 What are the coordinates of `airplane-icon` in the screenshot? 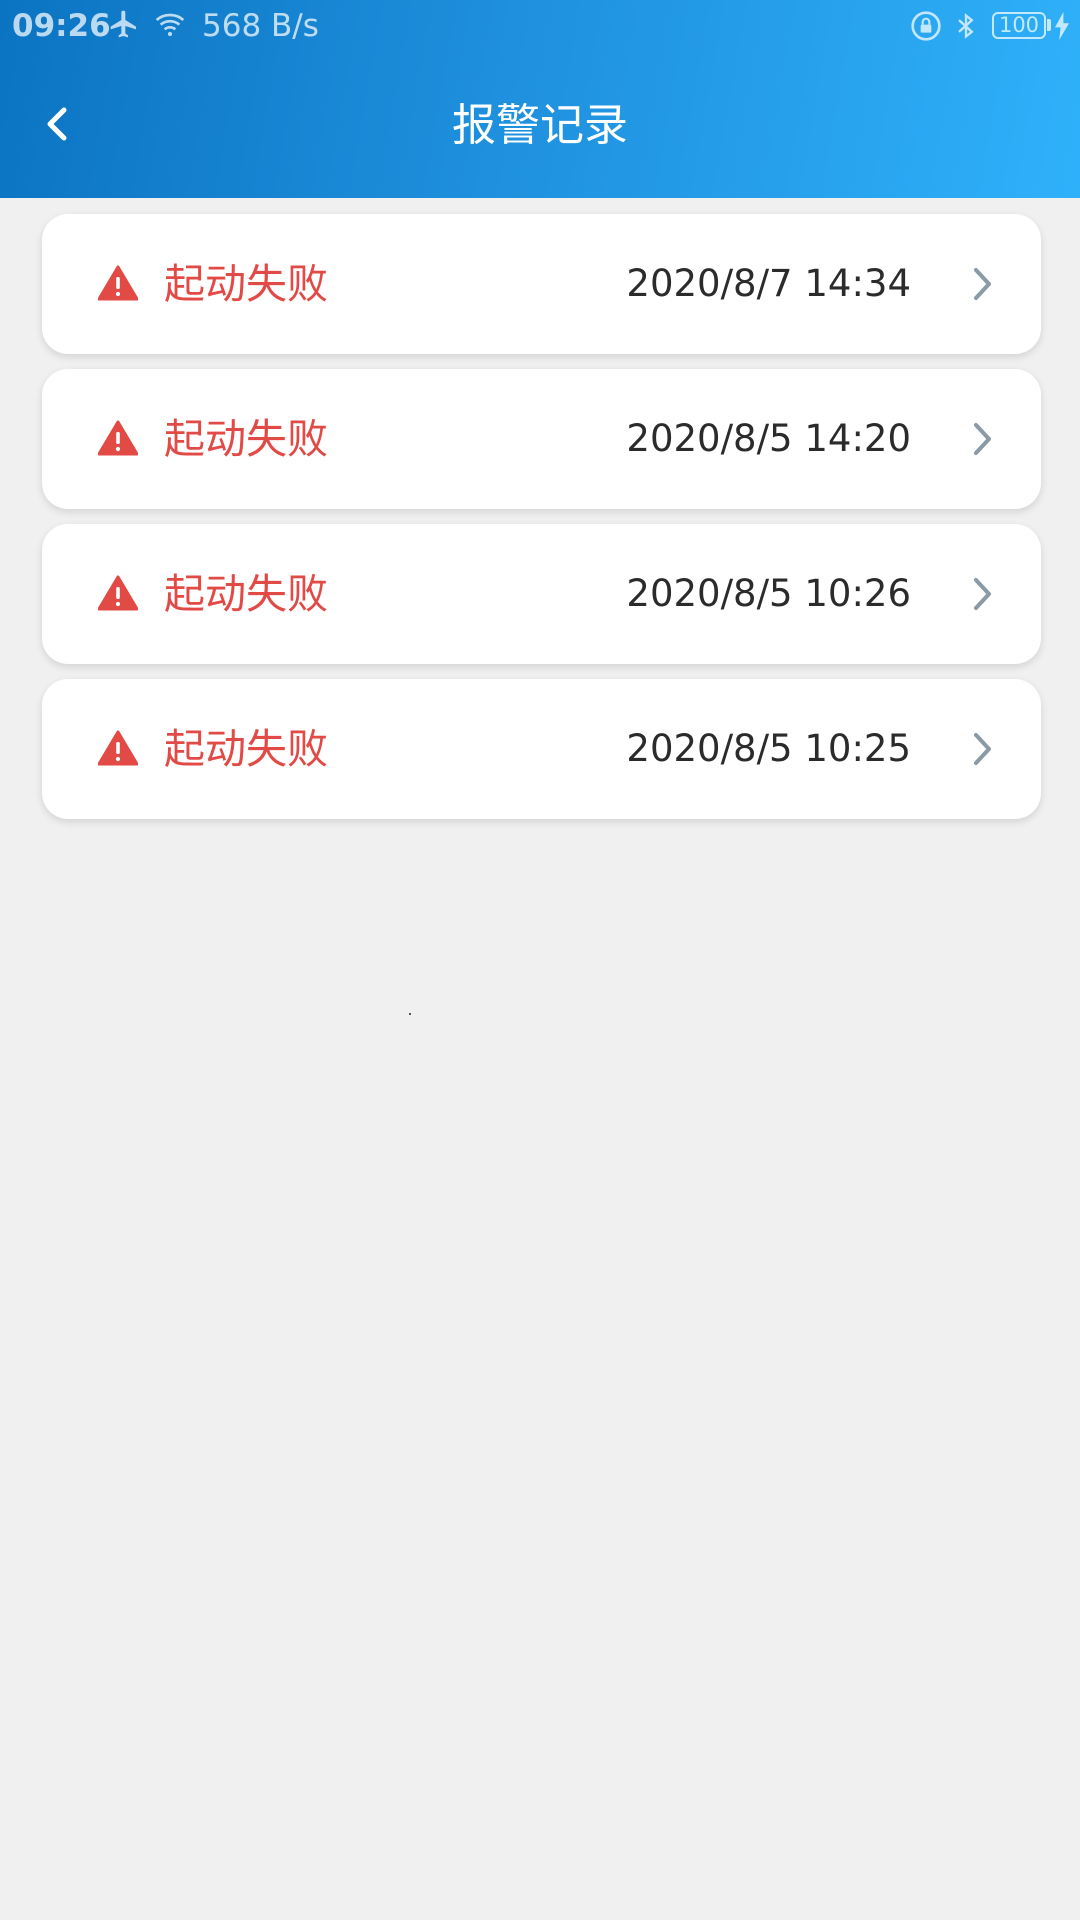 It's located at (123, 24).